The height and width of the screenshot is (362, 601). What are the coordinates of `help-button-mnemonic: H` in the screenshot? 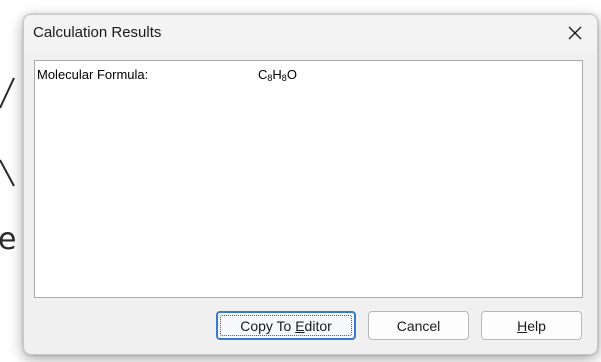 It's located at (522, 325).